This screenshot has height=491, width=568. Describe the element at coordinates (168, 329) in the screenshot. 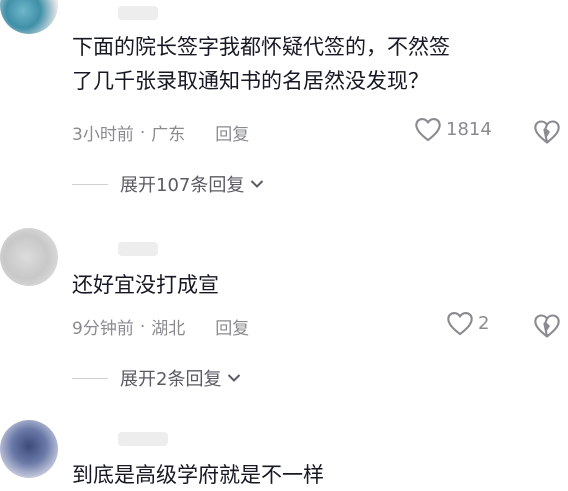

I see `comment-location: 湖北` at that location.